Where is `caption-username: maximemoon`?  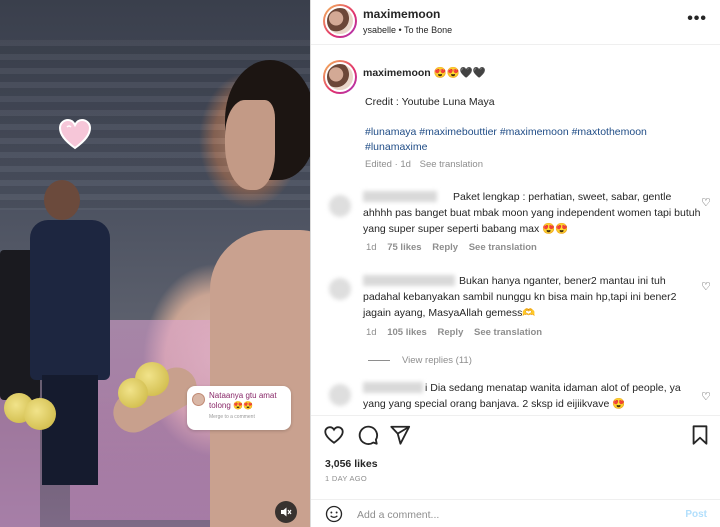
caption-username: maximemoon is located at coordinates (397, 73).